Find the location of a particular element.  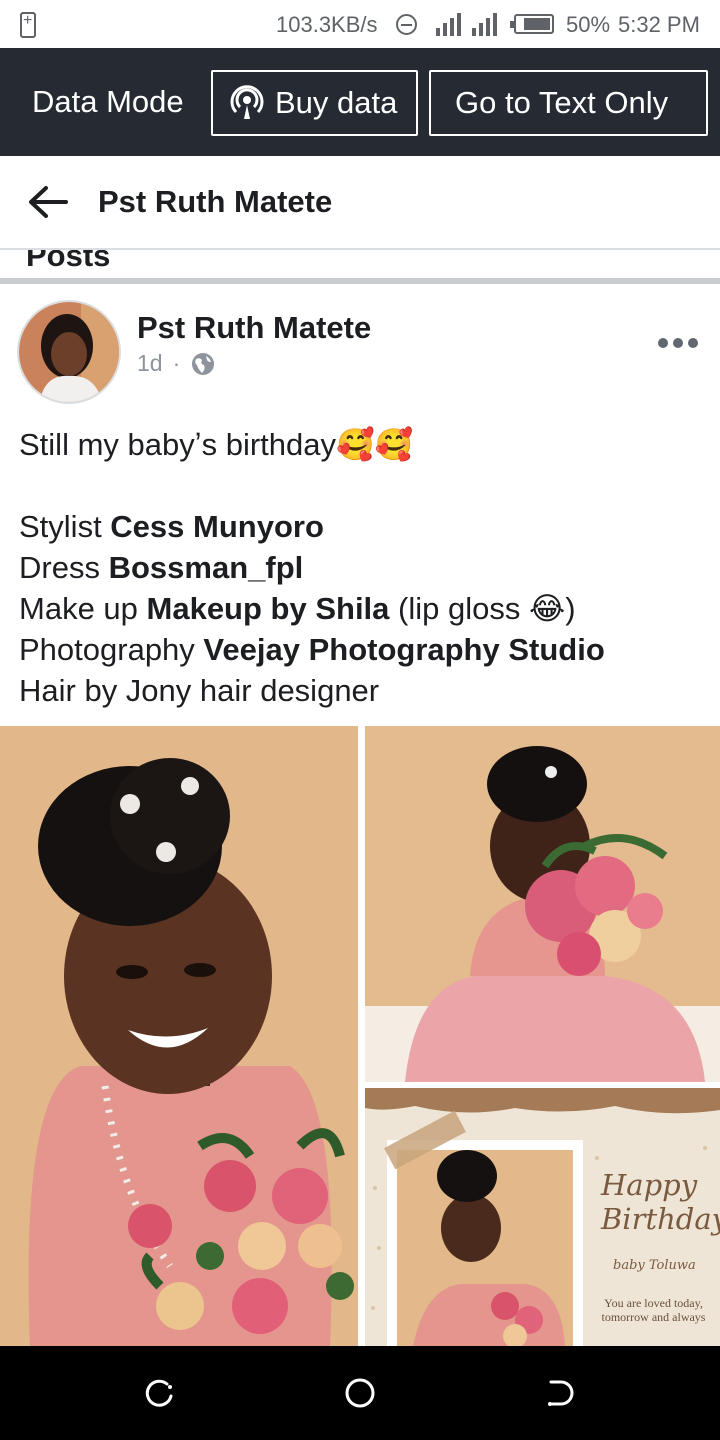

buy-data-button: Buy data is located at coordinates (314, 103).